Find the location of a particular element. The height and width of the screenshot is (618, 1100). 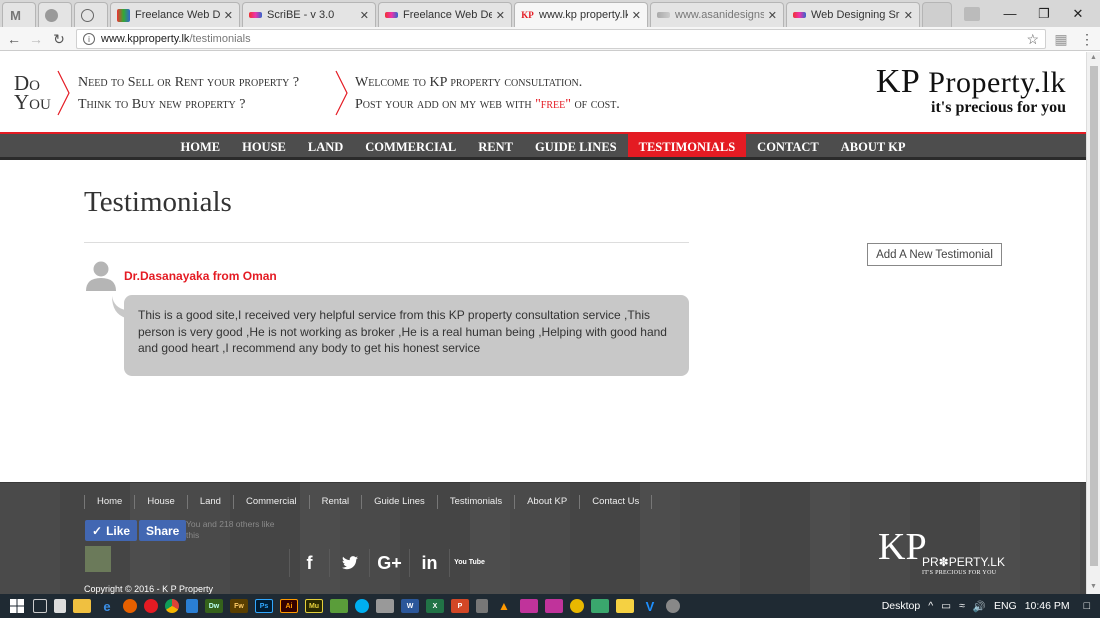

nav-home: HOME is located at coordinates (201, 145).